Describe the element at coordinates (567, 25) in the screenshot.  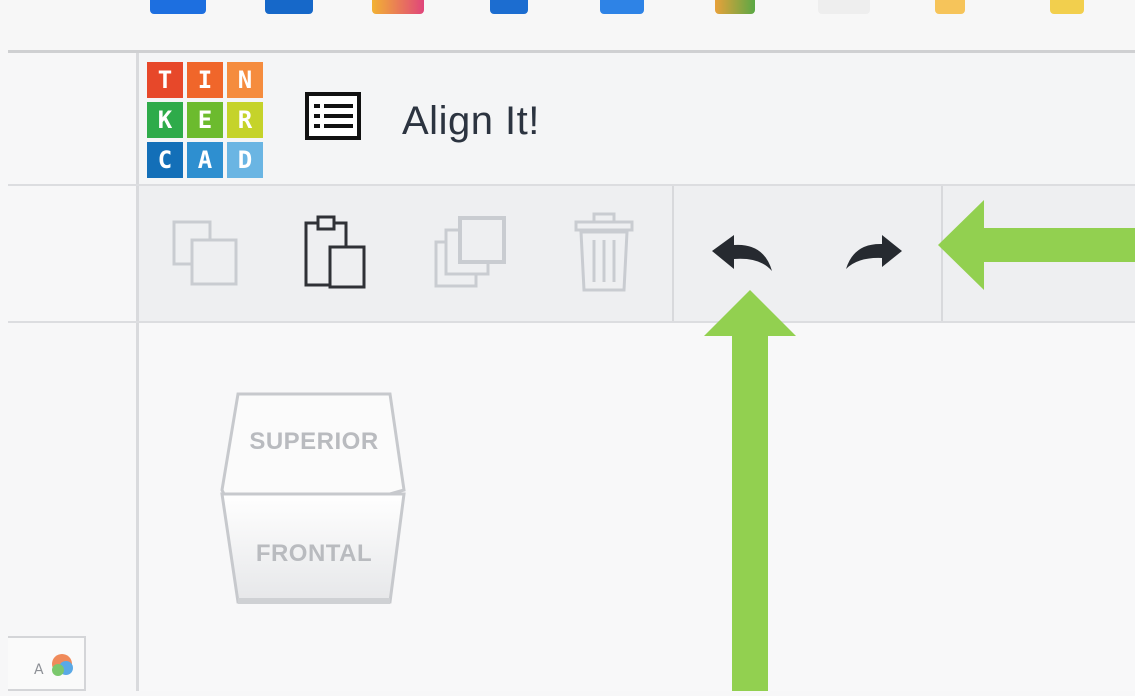
I see `bookmarks-bar` at that location.